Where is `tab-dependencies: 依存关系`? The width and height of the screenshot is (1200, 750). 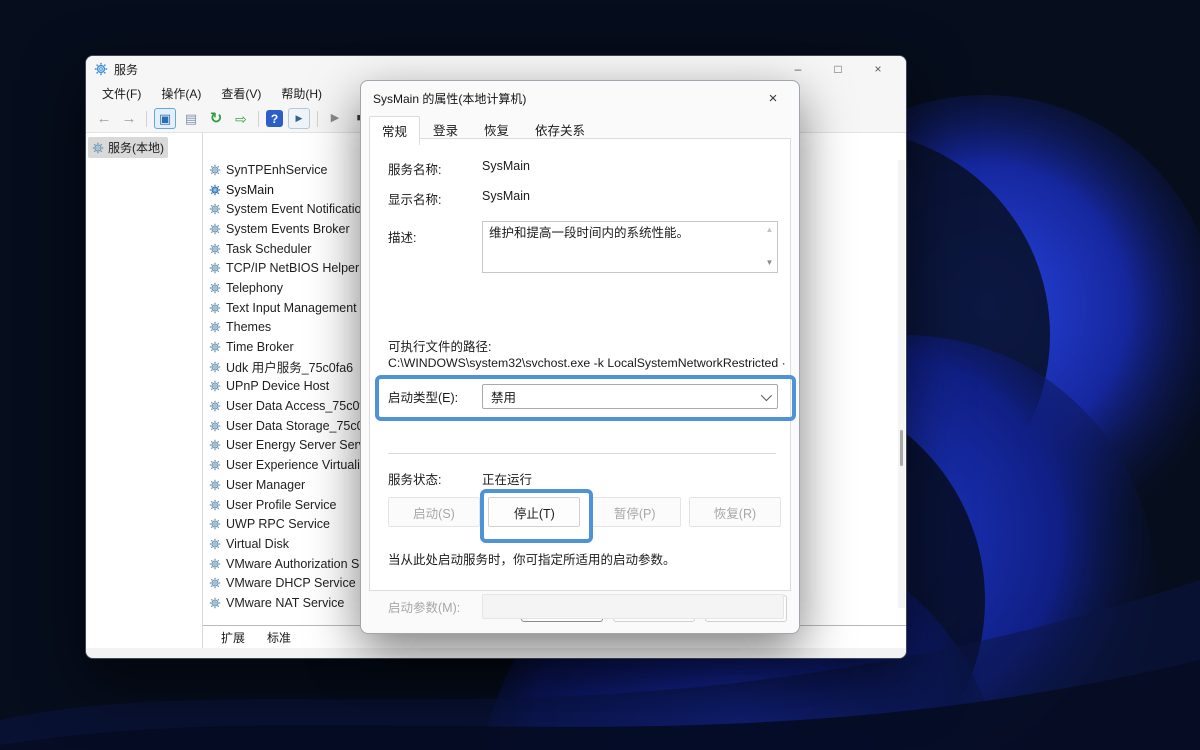 tab-dependencies: 依存关系 is located at coordinates (560, 129).